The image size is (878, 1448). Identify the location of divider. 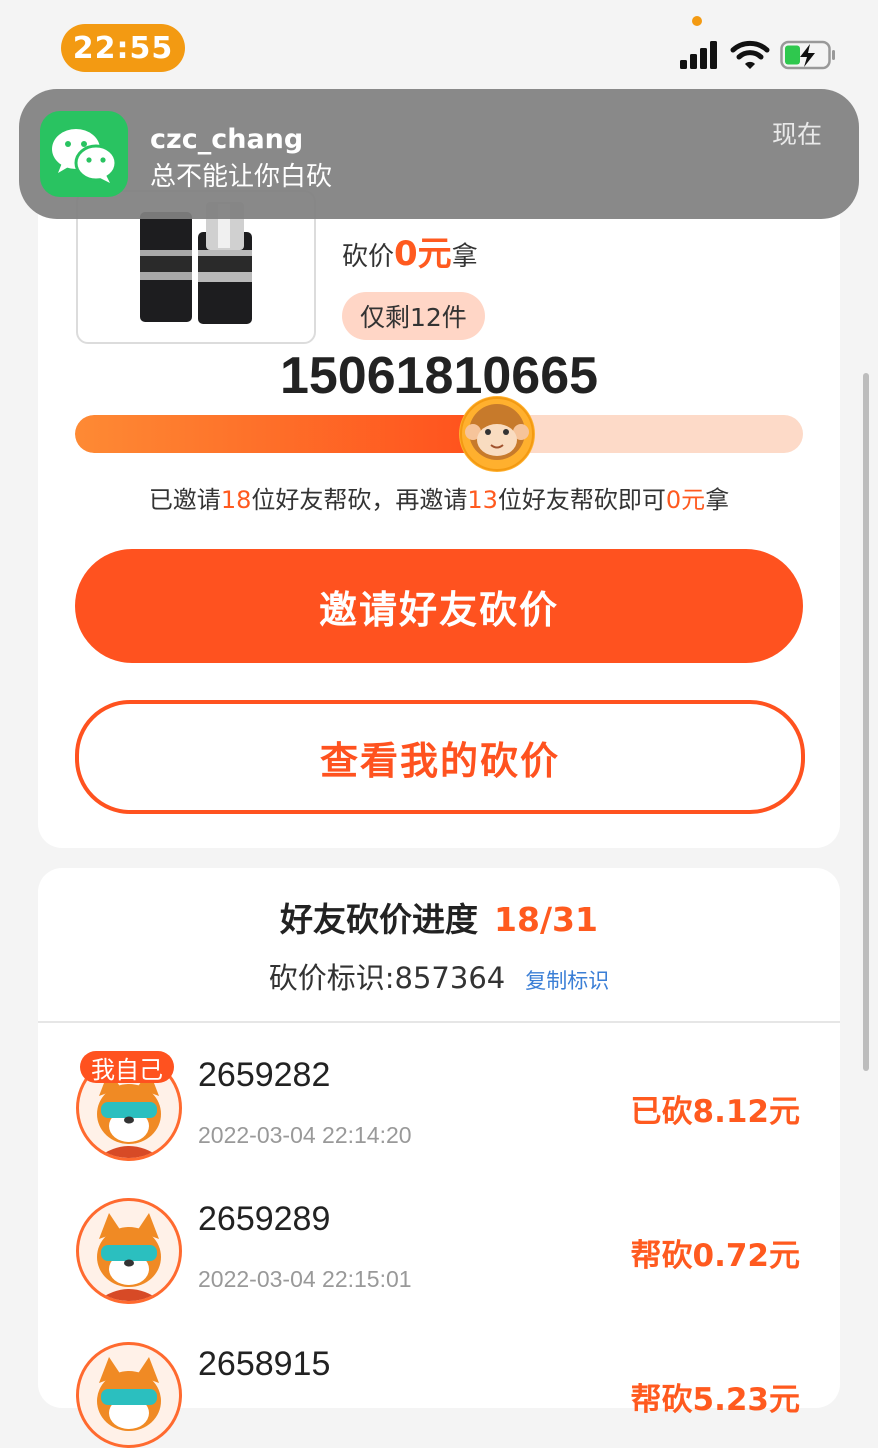
(439, 1022).